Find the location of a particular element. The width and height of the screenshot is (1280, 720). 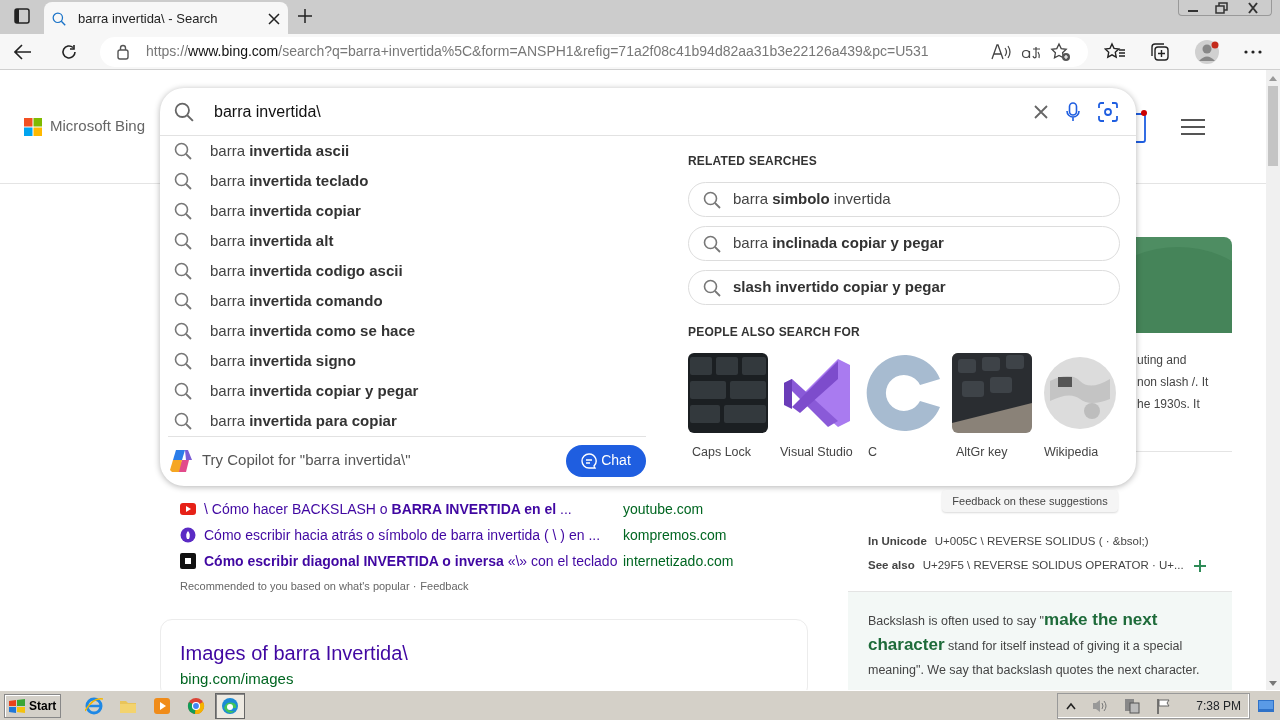

tab-actions-icon is located at coordinates (22, 16).